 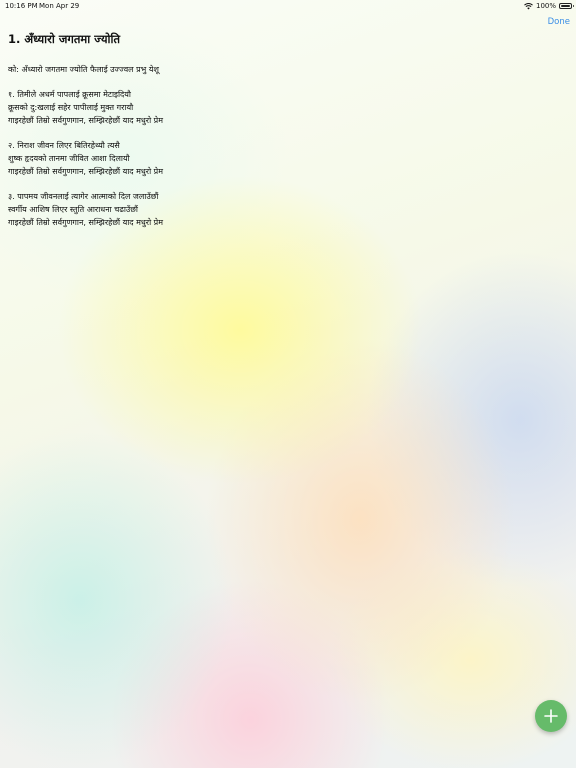 I want to click on status-date: Mon Apr 29, so click(x=59, y=6).